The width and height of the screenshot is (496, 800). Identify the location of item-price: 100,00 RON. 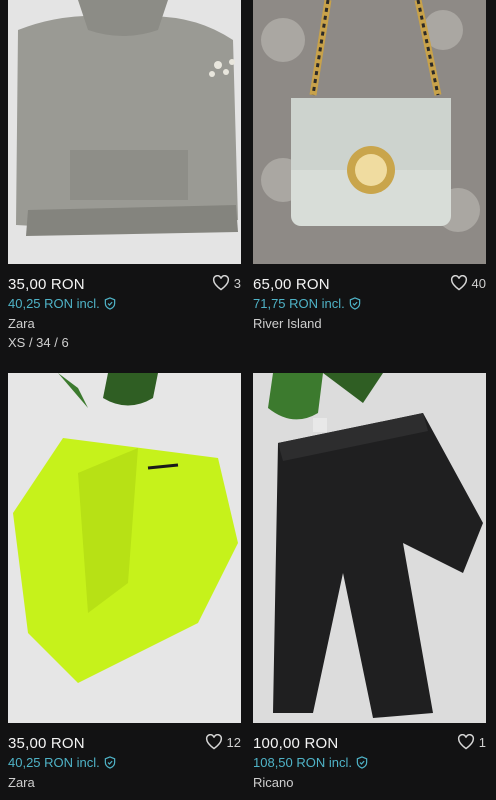
(296, 743).